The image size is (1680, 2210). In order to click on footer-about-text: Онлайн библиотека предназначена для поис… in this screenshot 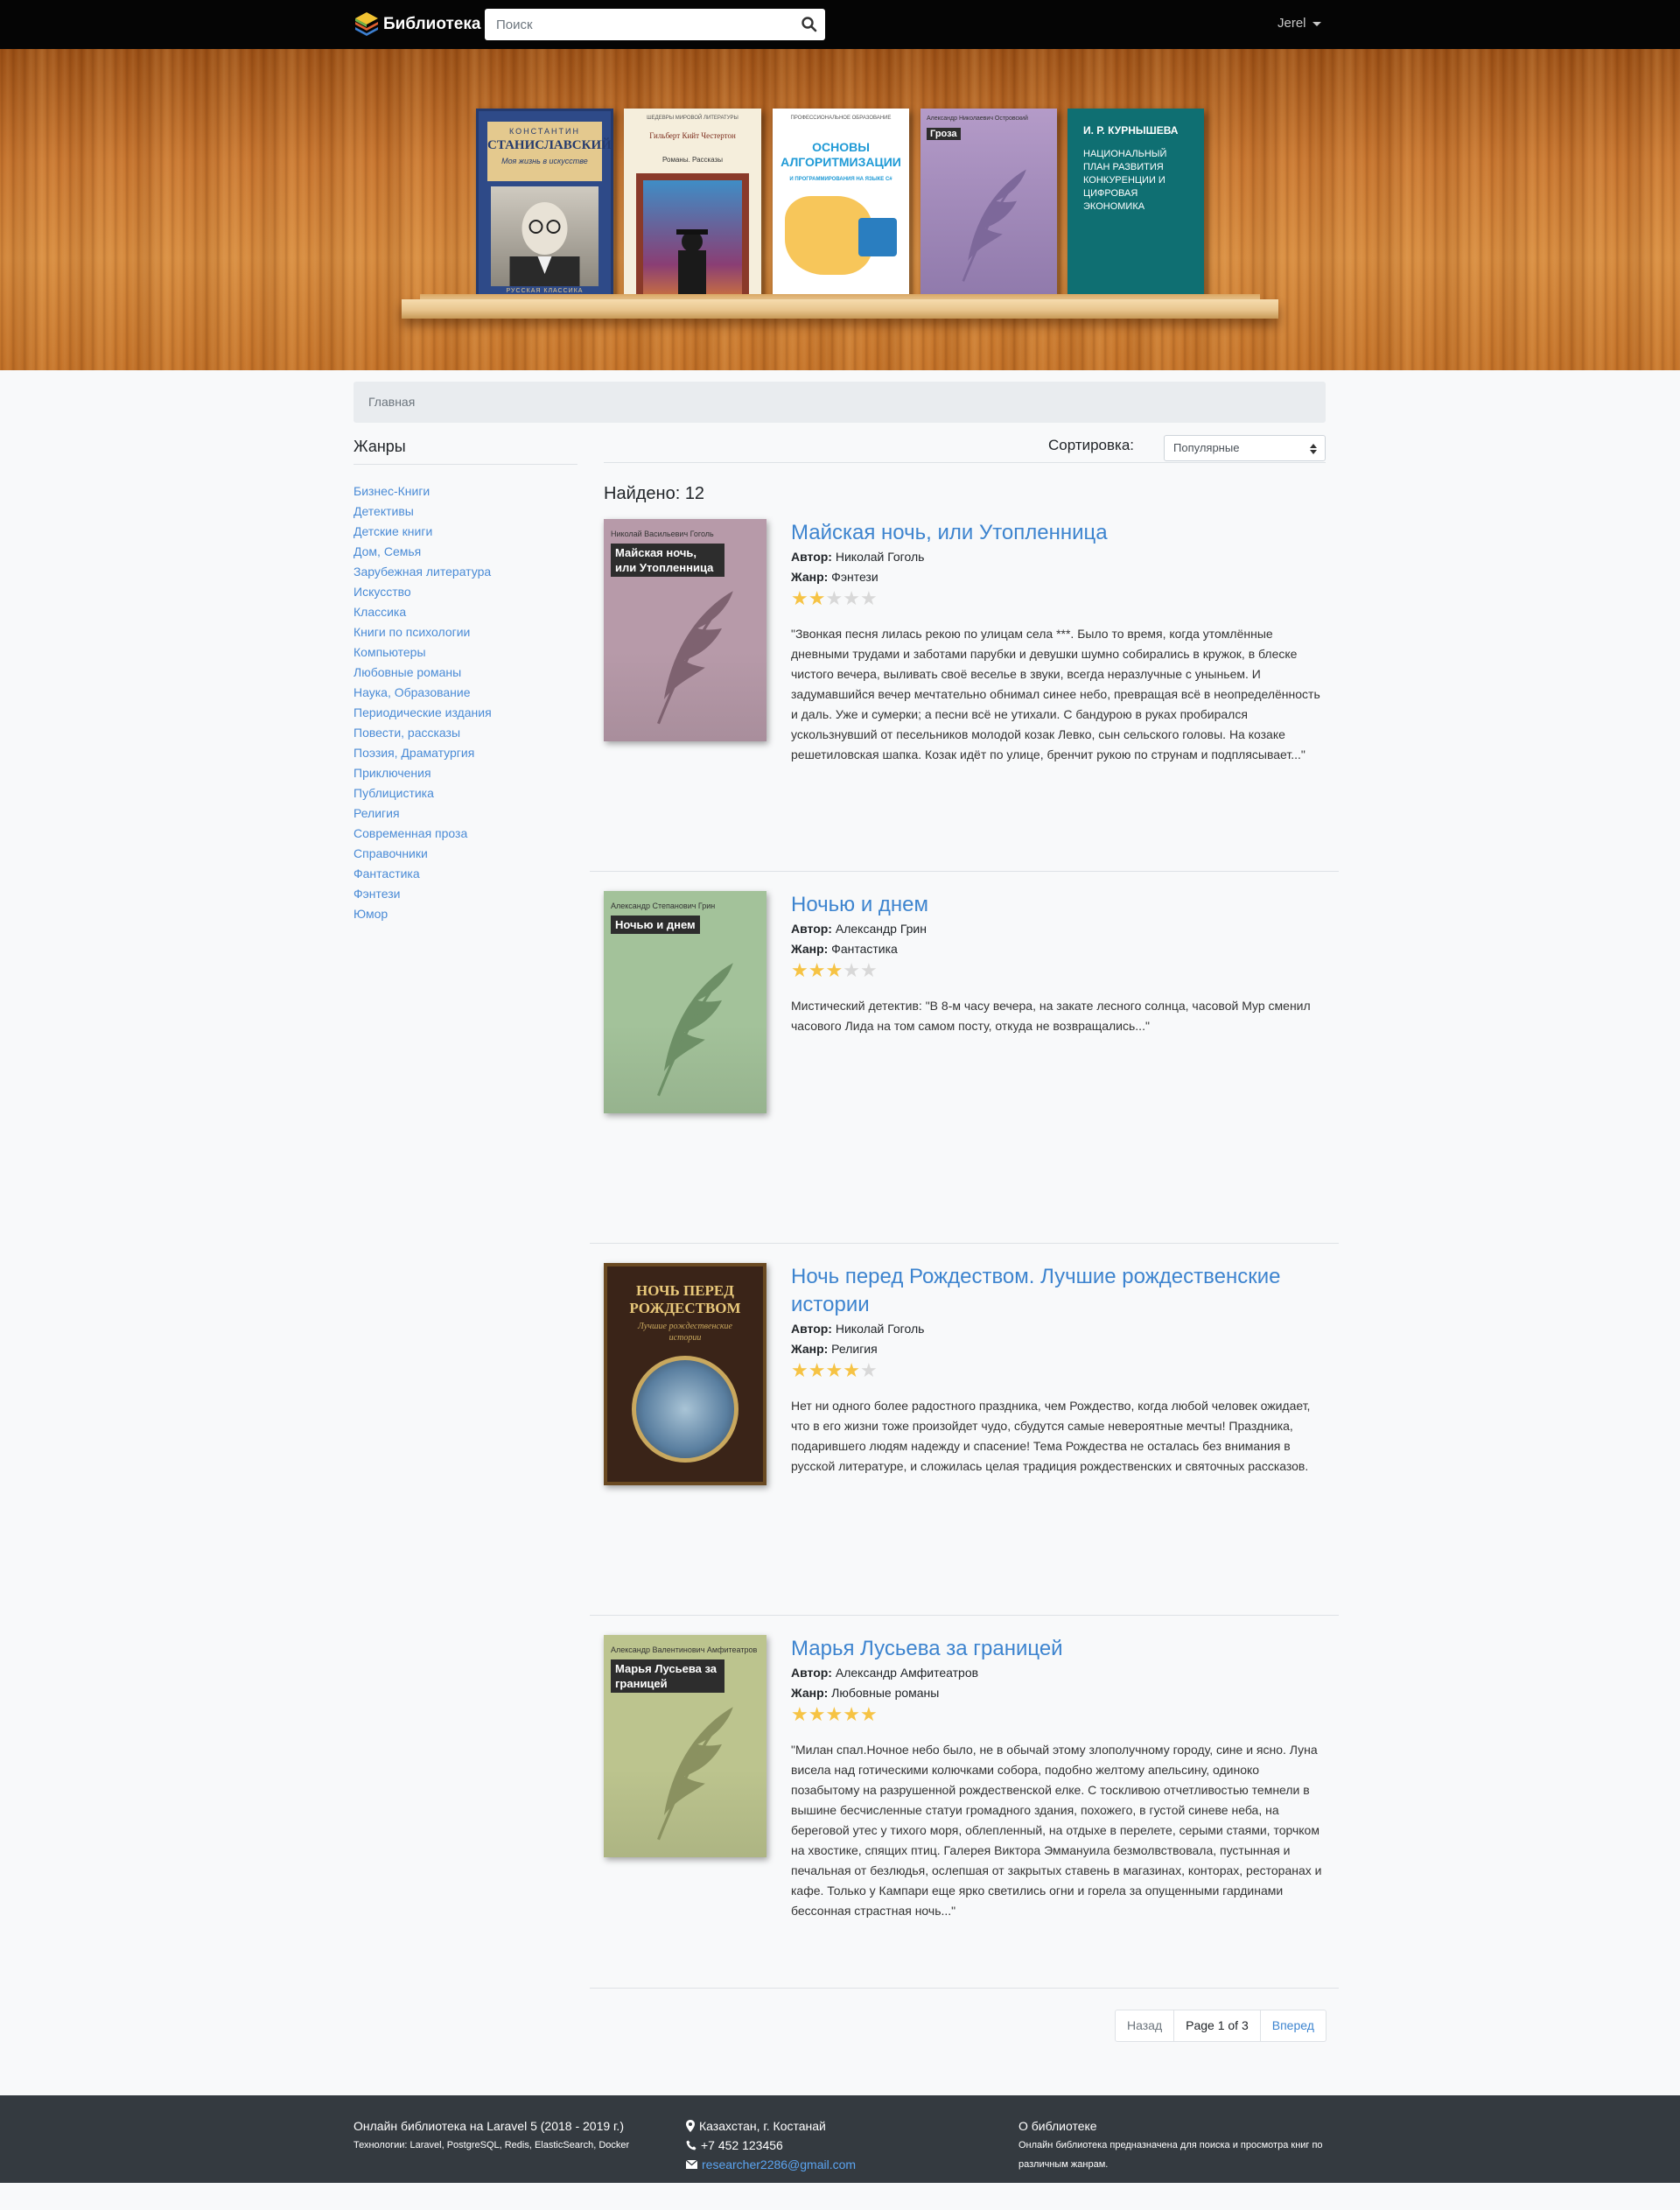, I will do `click(1170, 2155)`.